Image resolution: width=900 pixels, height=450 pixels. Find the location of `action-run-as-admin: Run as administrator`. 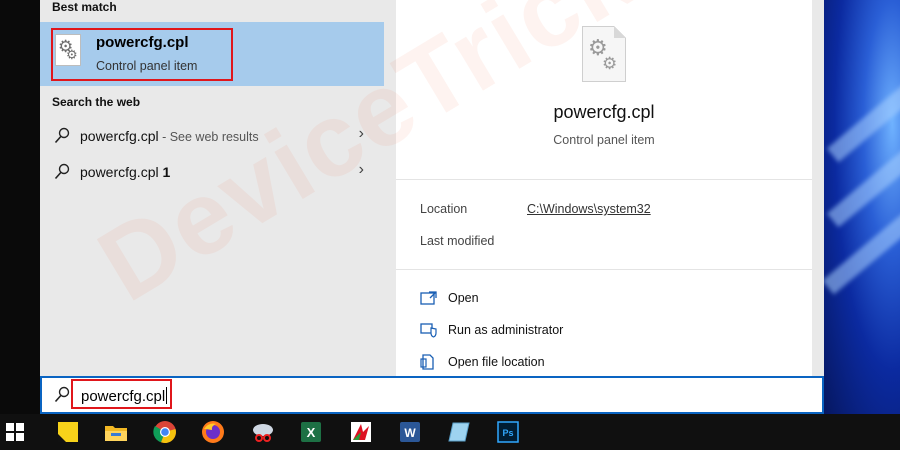

action-run-as-admin: Run as administrator is located at coordinates (604, 331).